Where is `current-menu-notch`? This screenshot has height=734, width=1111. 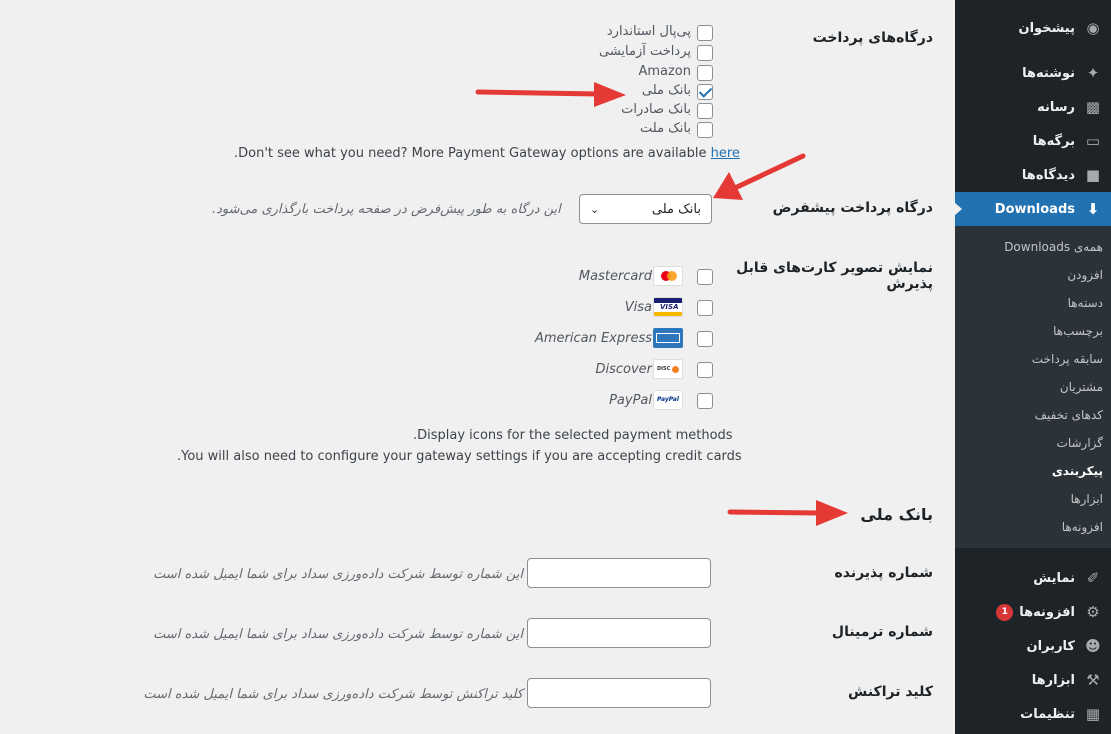 current-menu-notch is located at coordinates (958, 209).